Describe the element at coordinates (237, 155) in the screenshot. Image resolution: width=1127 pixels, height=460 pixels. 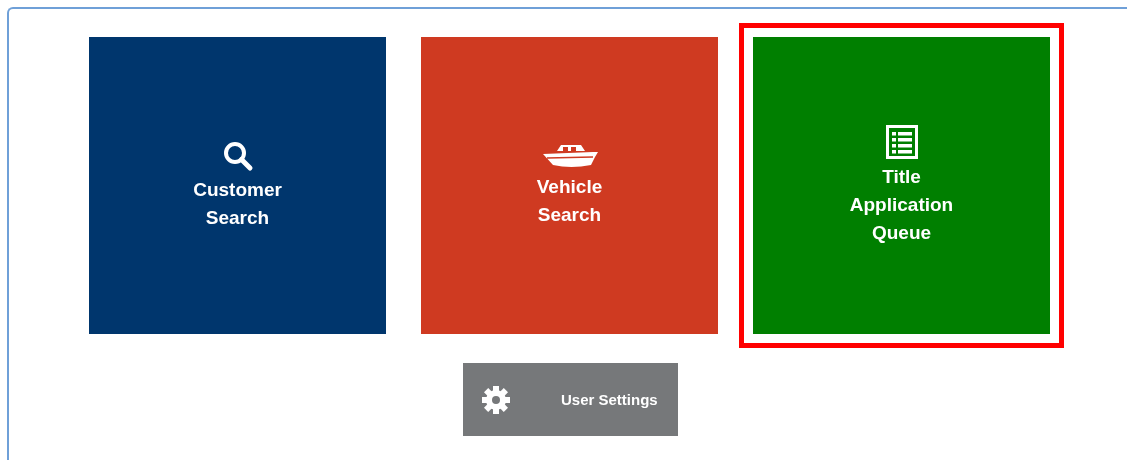
I see `search-icon` at that location.